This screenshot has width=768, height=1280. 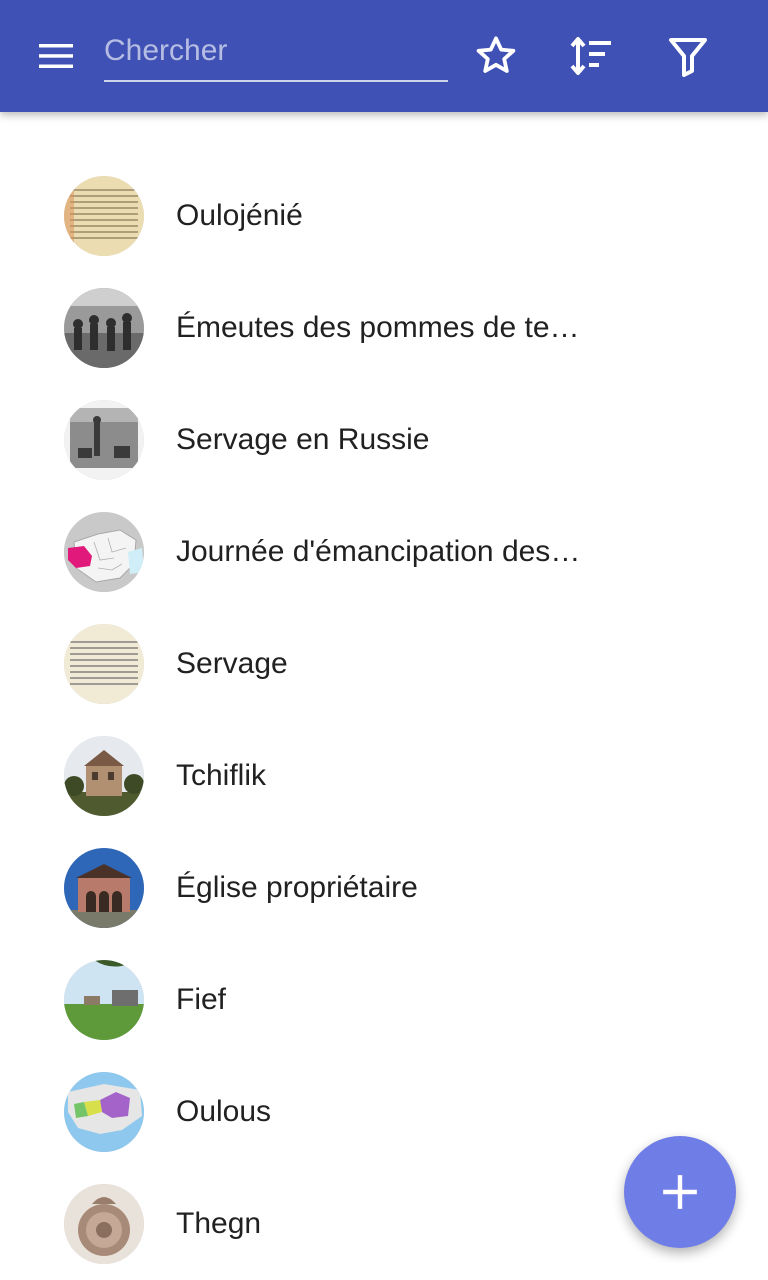 I want to click on menu-button, so click(x=56, y=56).